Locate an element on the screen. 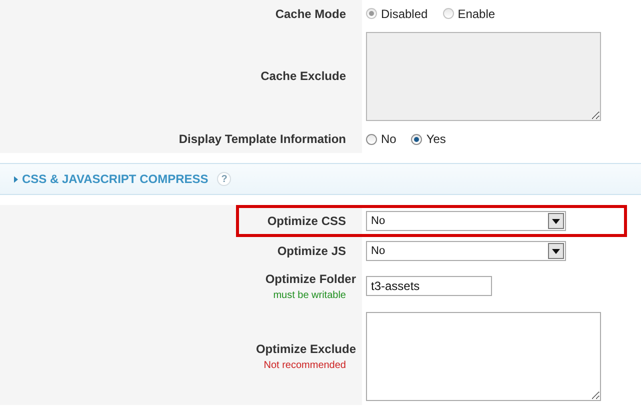  field-label: Optimize Exclude is located at coordinates (306, 349).